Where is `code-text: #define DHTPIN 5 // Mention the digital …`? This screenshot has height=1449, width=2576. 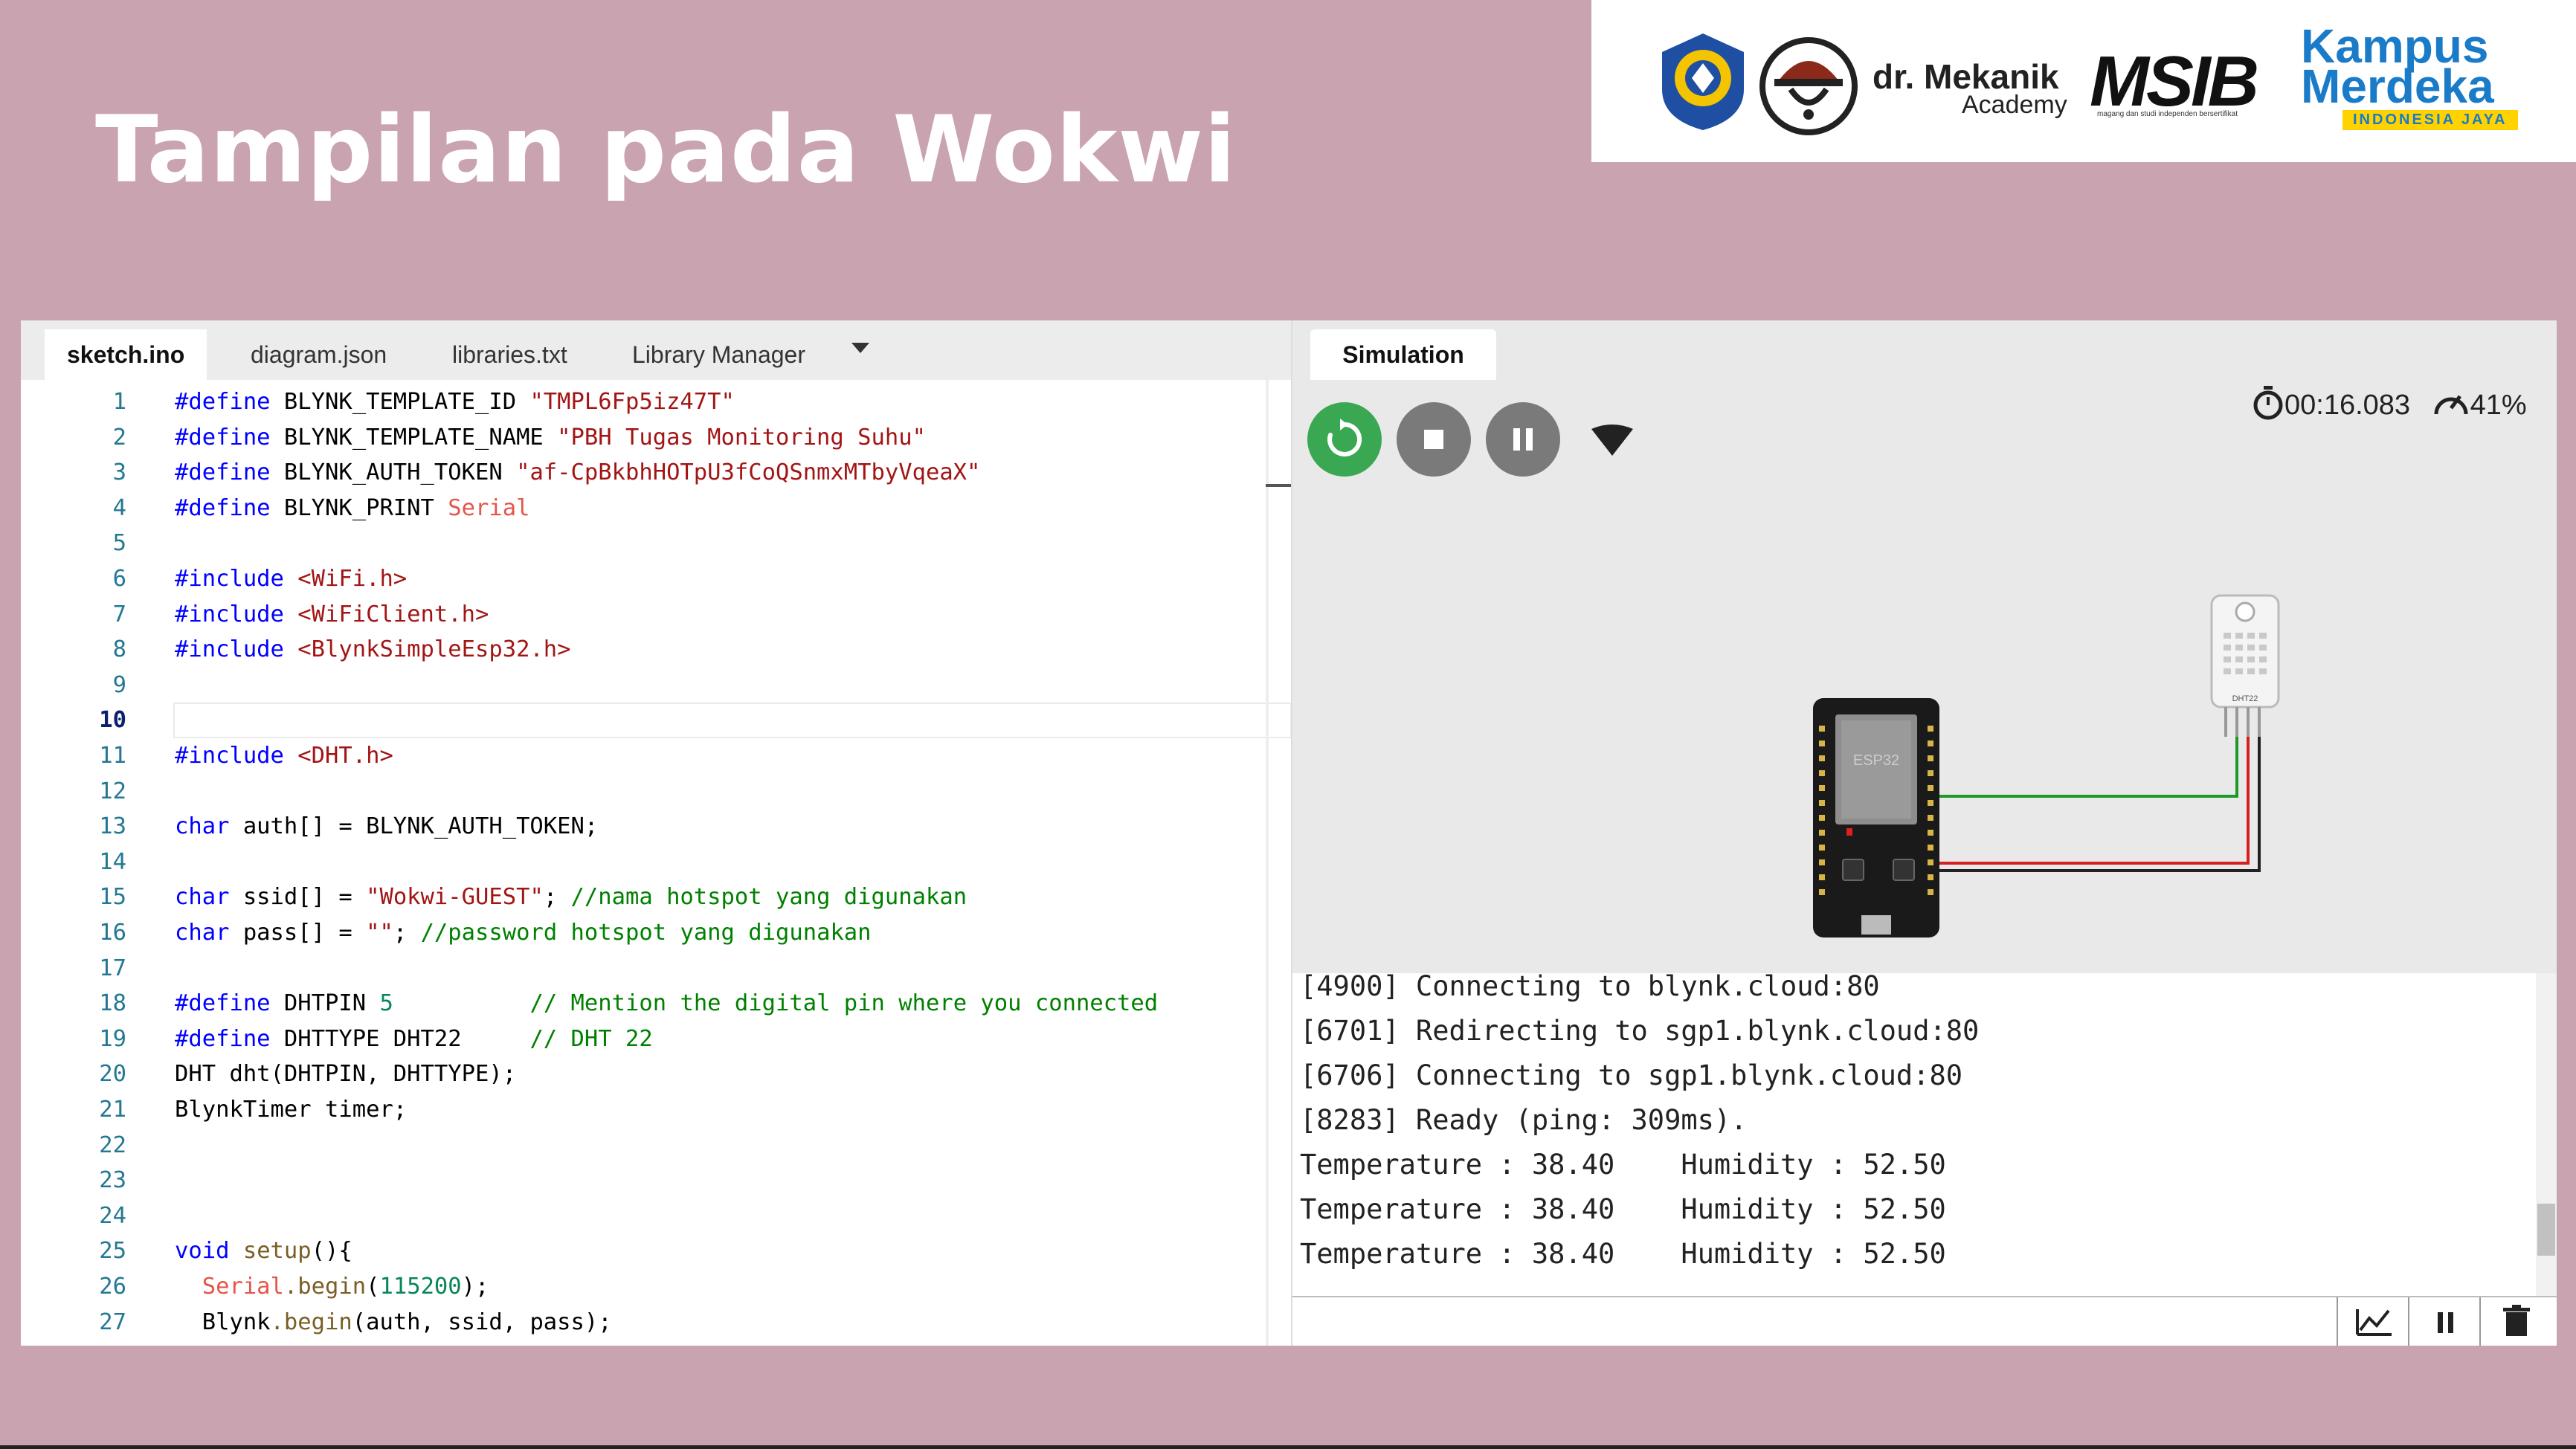 code-text: #define DHTPIN 5 // Mention the digital … is located at coordinates (666, 1004).